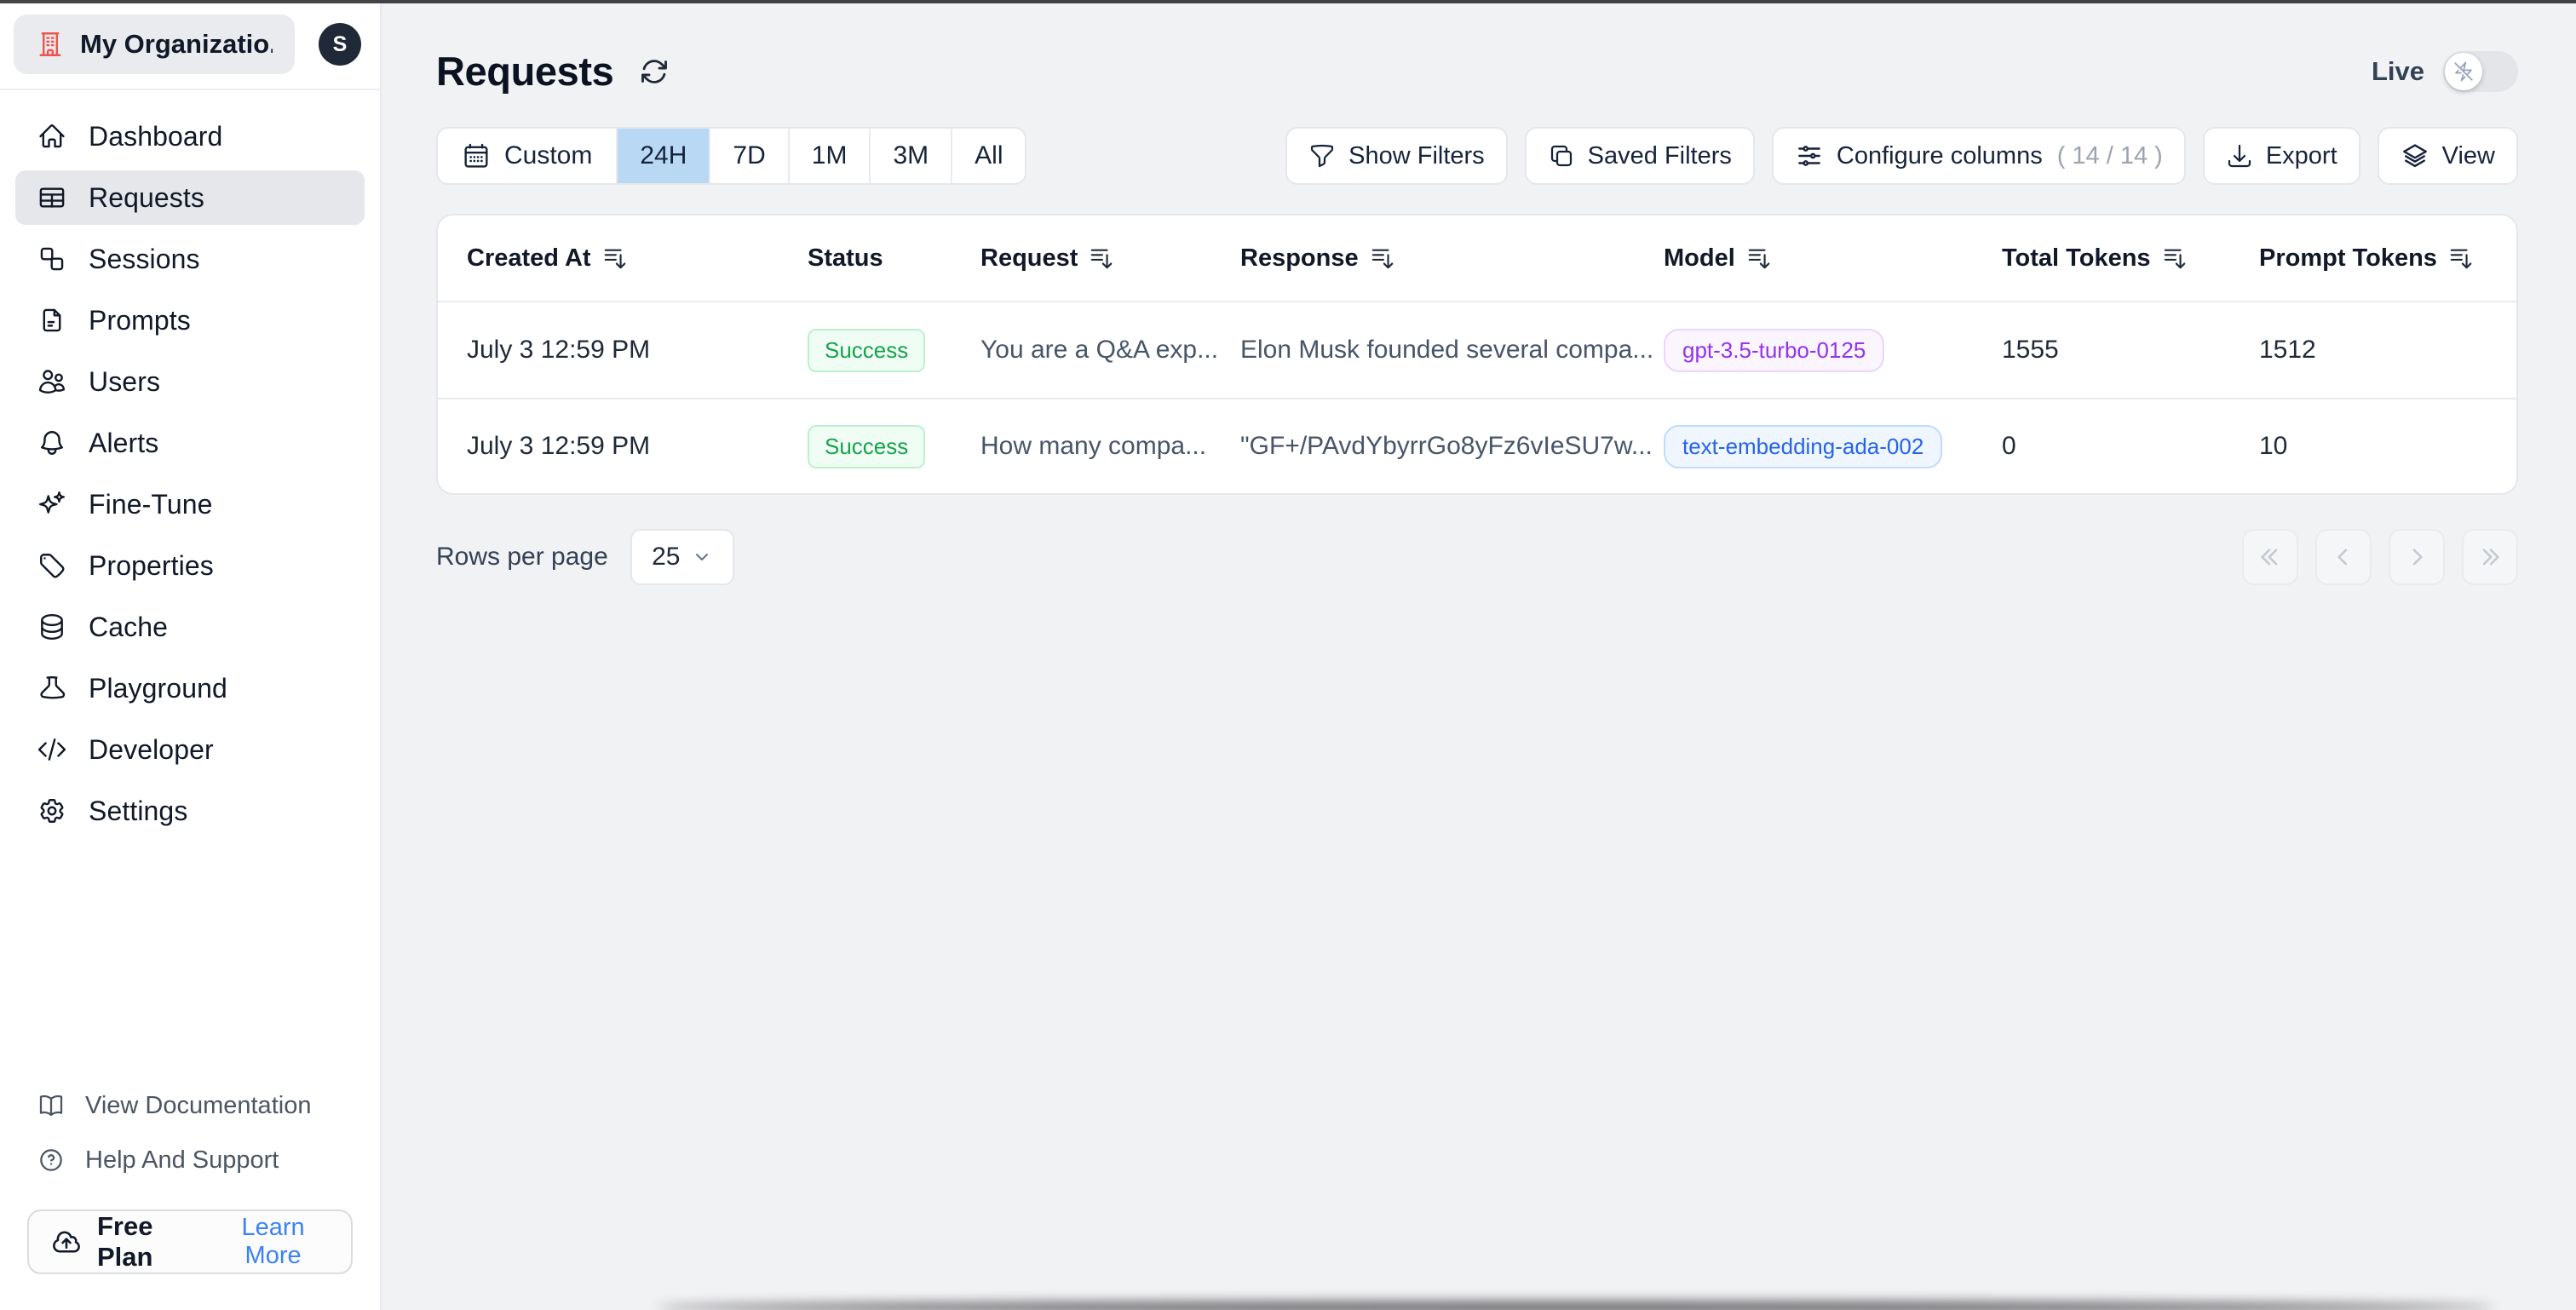 The image size is (2576, 1310). I want to click on live-toggle, so click(2481, 71).